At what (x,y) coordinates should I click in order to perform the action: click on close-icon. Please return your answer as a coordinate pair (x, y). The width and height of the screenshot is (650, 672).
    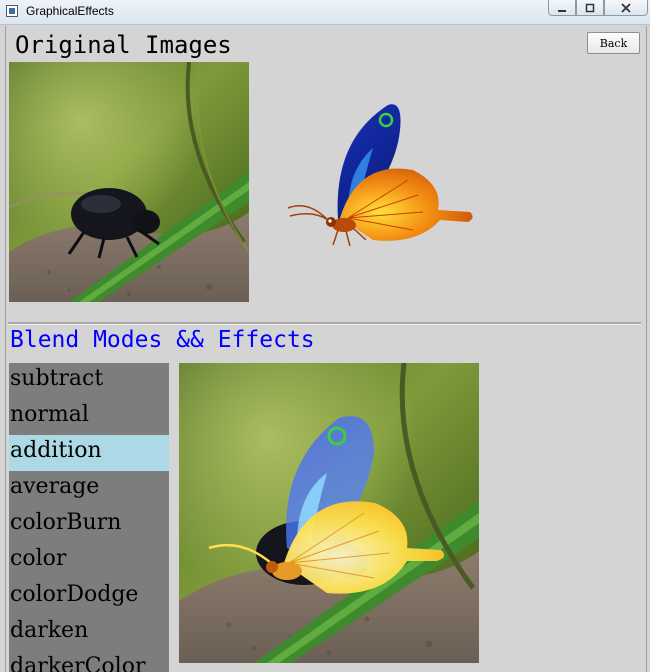
    Looking at the image, I should click on (626, 7).